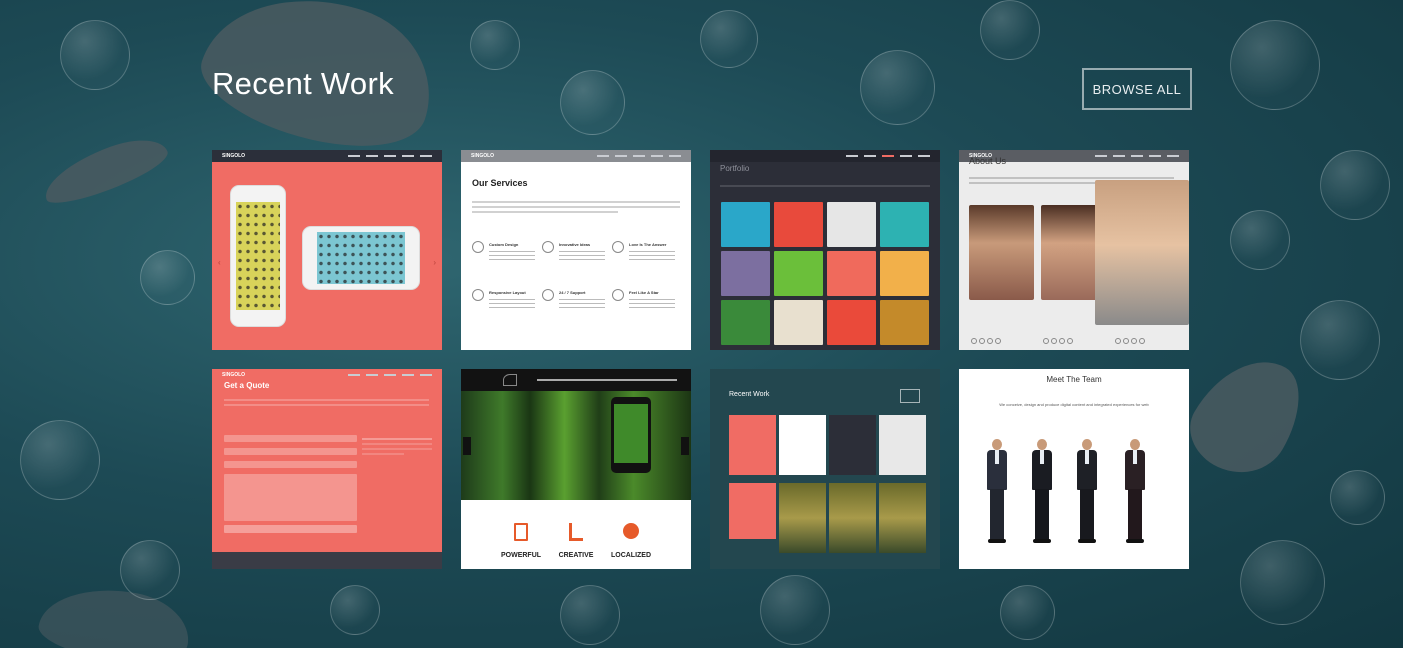 Image resolution: width=1403 pixels, height=648 pixels. Describe the element at coordinates (467, 446) in the screenshot. I see `chevron-left-icon` at that location.